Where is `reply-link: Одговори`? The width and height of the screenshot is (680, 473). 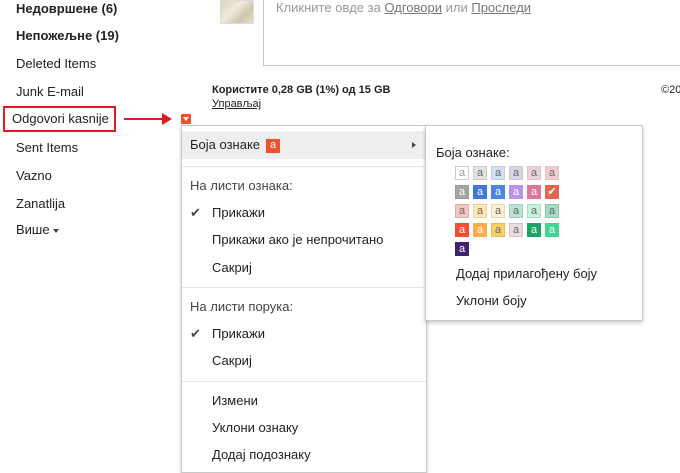 reply-link: Одговори is located at coordinates (413, 7).